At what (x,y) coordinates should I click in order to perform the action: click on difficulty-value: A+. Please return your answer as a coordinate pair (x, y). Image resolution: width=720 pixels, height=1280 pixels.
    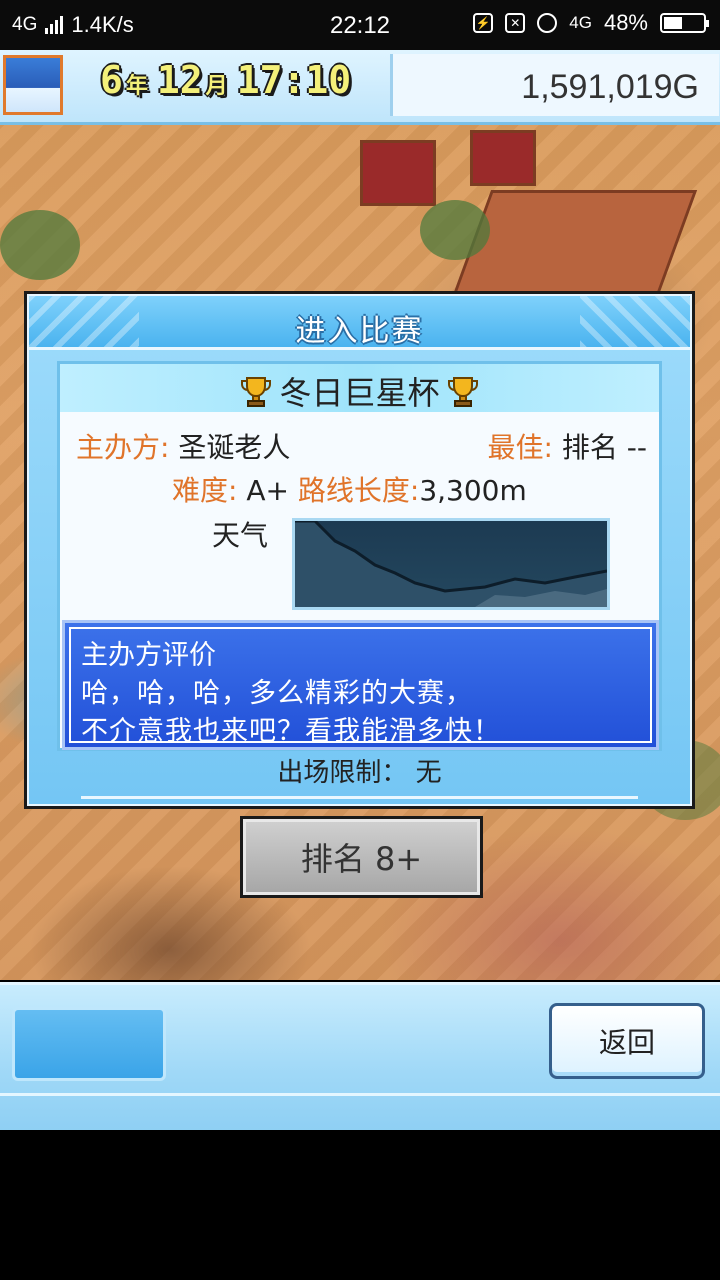
    Looking at the image, I should click on (267, 490).